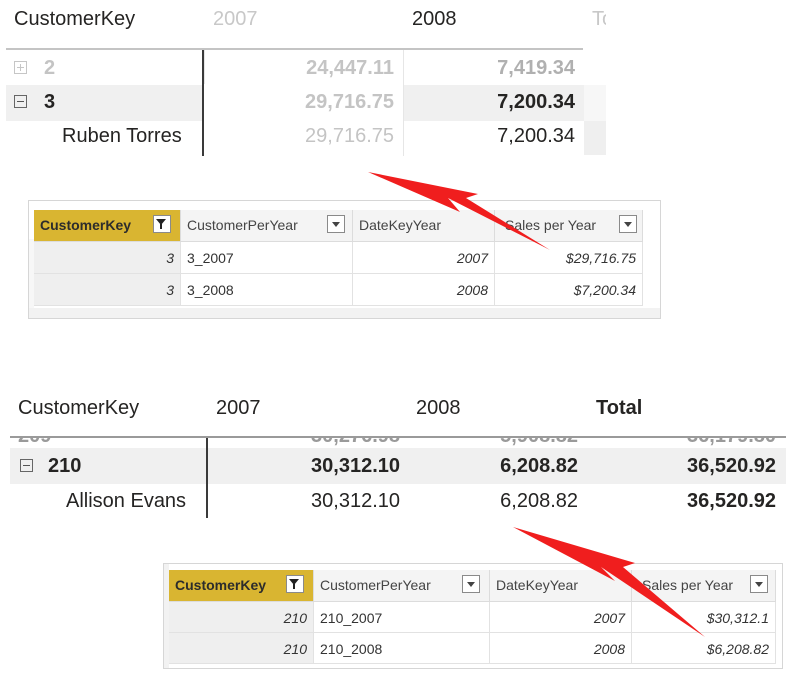 Image resolution: width=790 pixels, height=675 pixels. I want to click on row-label-3: 3, so click(50, 102).